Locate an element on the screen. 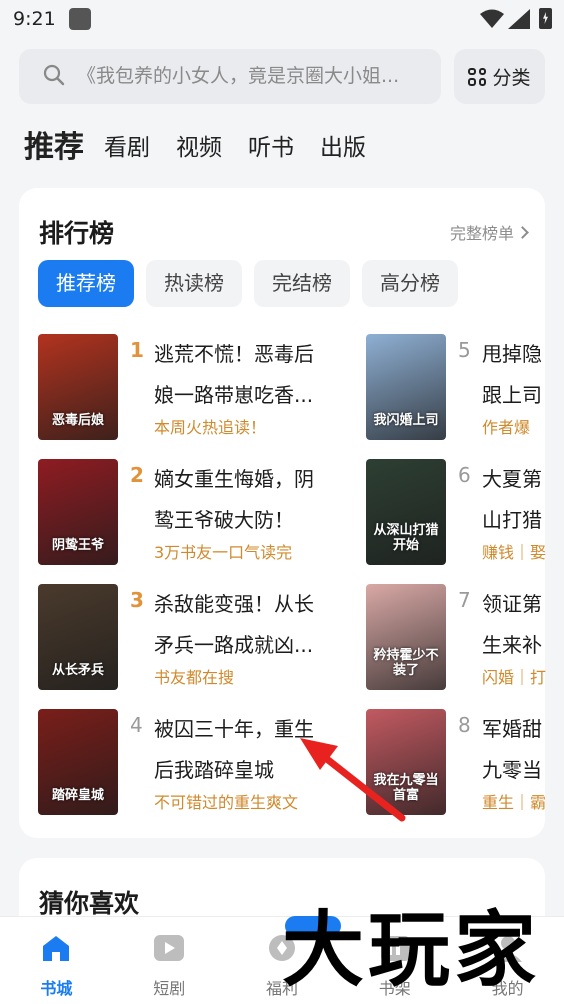 The height and width of the screenshot is (1004, 564). book-title: 大夏第 山打猎 is located at coordinates (514, 500).